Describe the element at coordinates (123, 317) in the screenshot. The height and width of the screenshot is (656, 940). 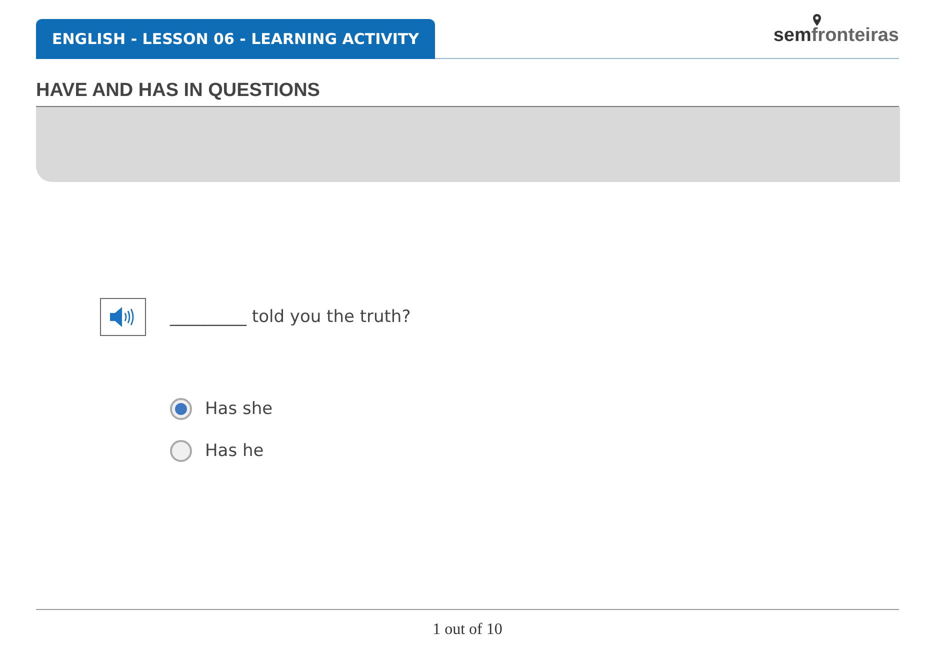
I see `audio-button` at that location.